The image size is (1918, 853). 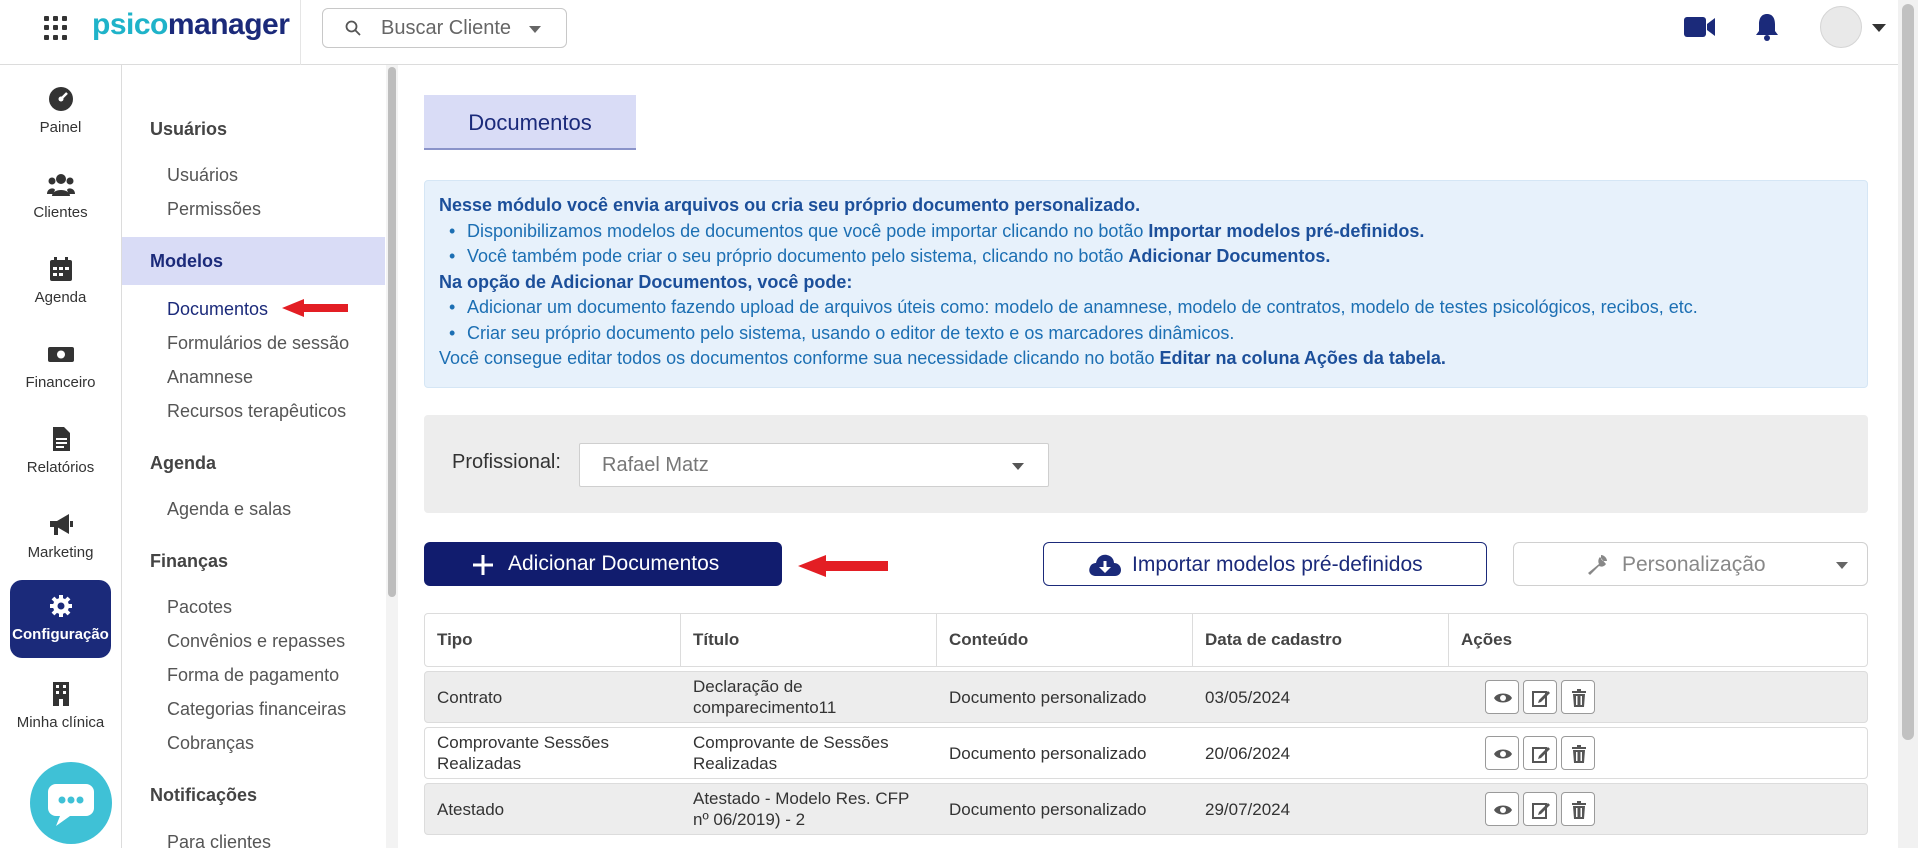 I want to click on profissional-select: Rafael Matz, so click(x=814, y=465).